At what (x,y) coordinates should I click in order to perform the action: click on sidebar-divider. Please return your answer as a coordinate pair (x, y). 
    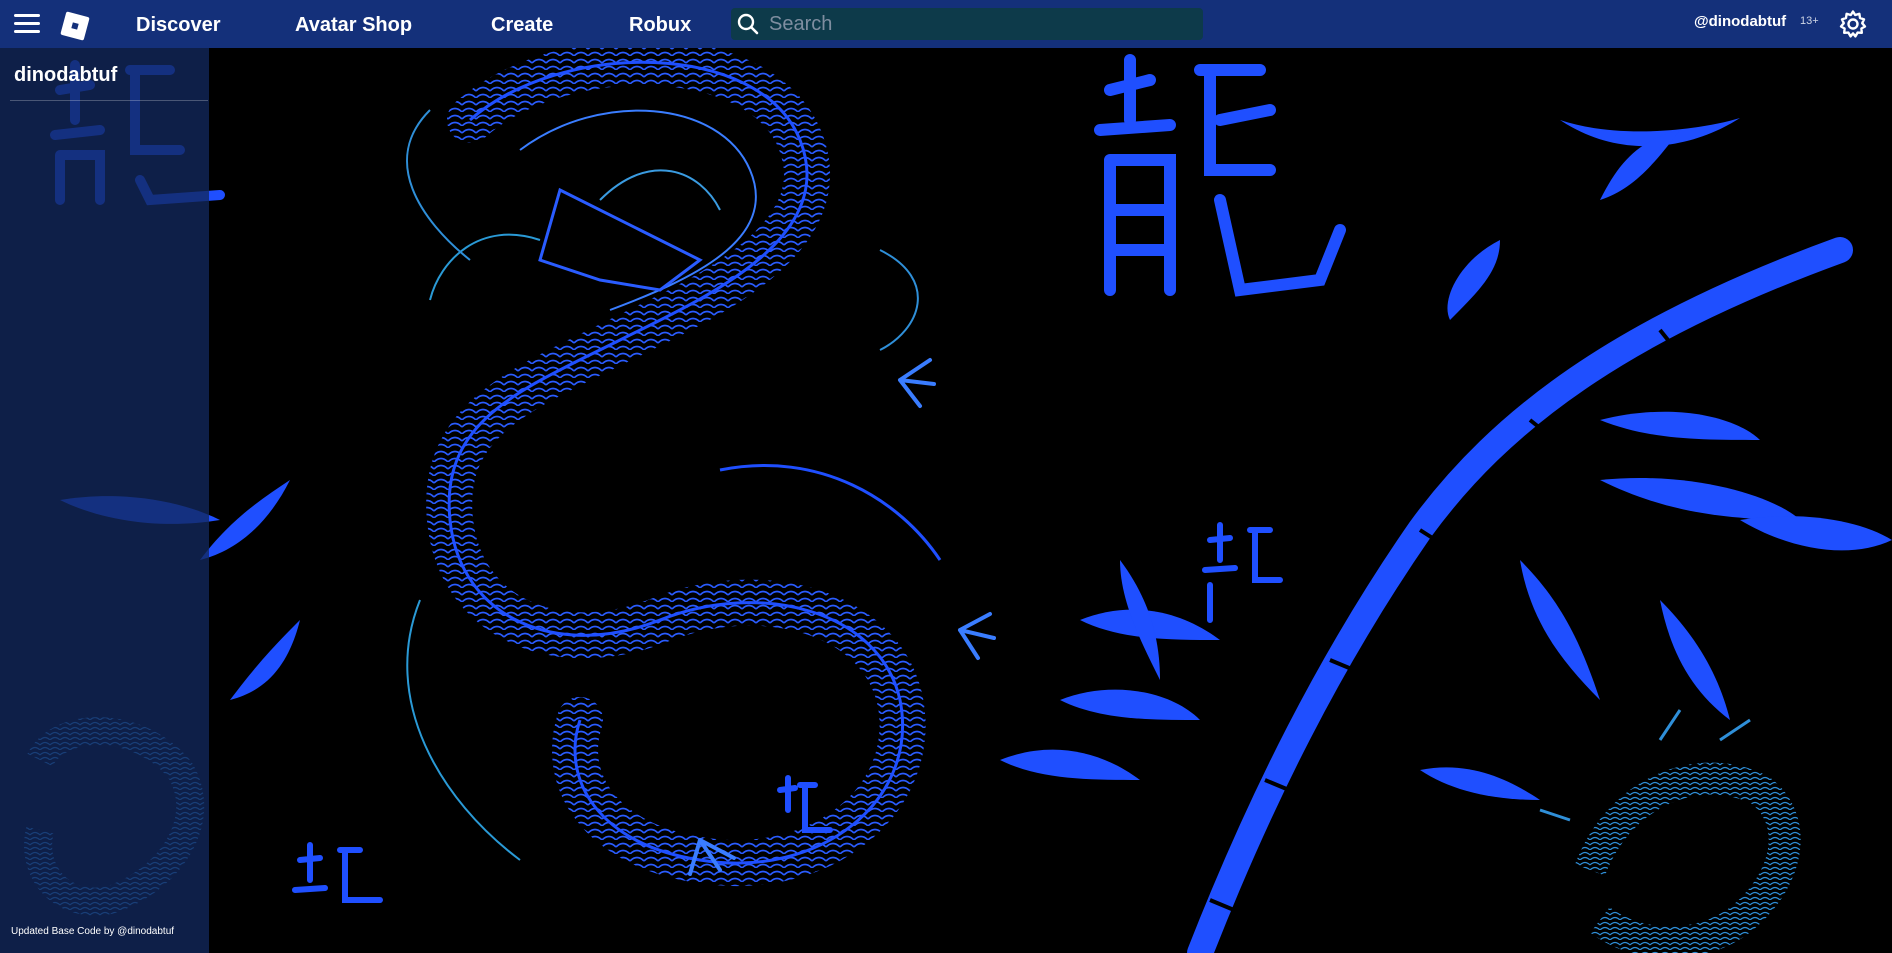
    Looking at the image, I should click on (109, 100).